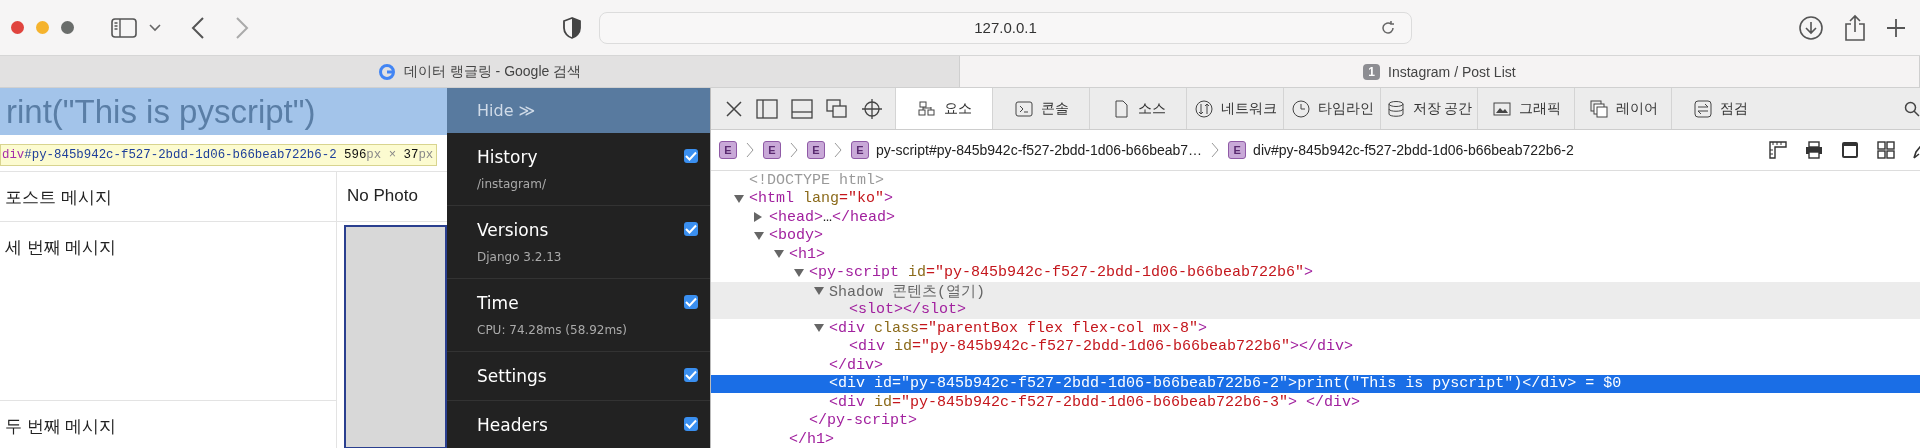 The image size is (1920, 448). Describe the element at coordinates (512, 376) in the screenshot. I see `panel-title: Settings` at that location.